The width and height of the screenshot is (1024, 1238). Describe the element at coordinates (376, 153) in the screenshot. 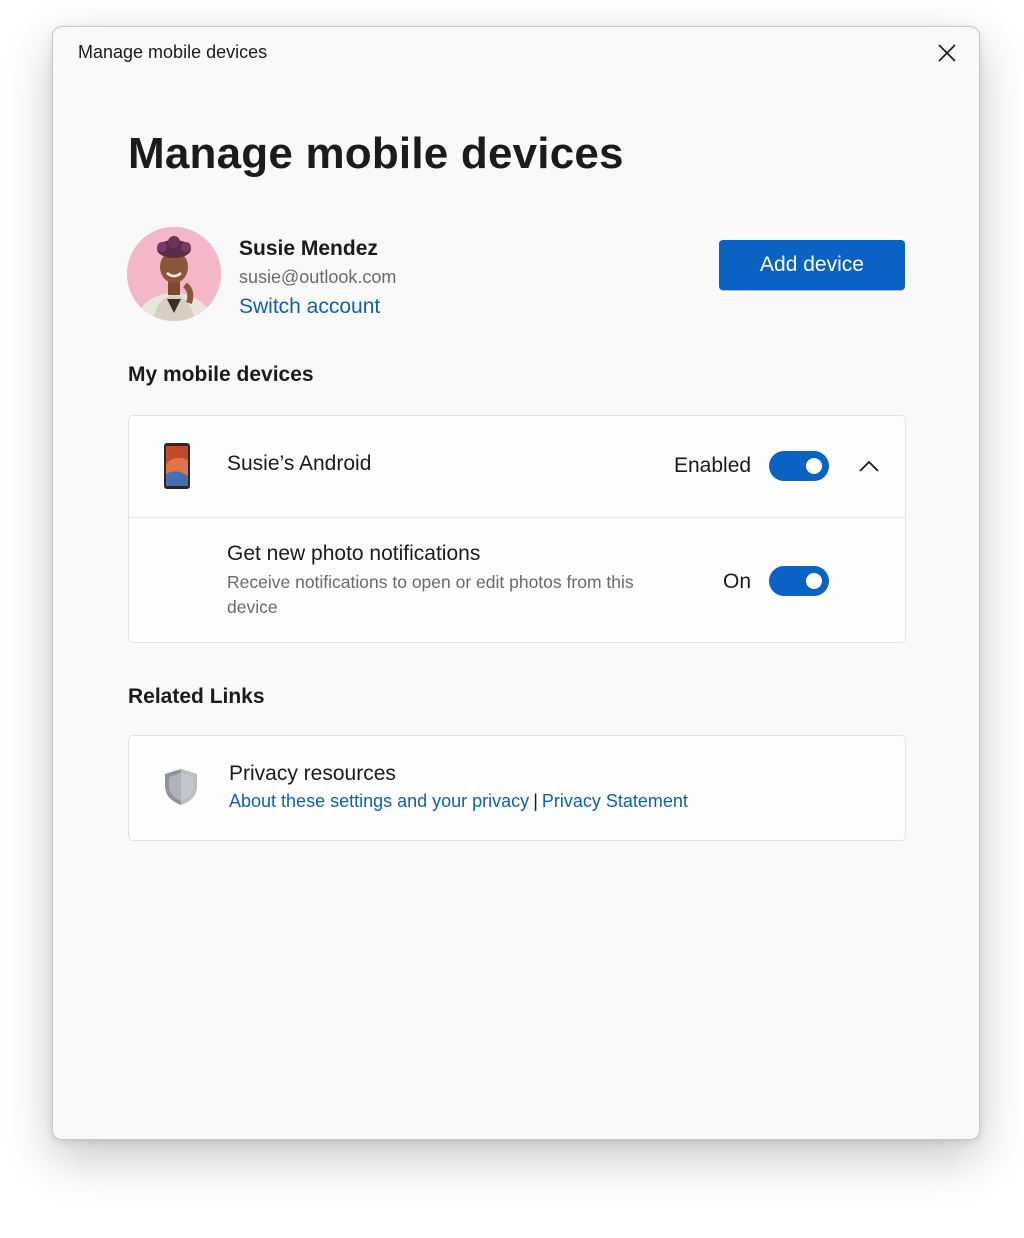

I see `page-title: Manage mobile devices` at that location.